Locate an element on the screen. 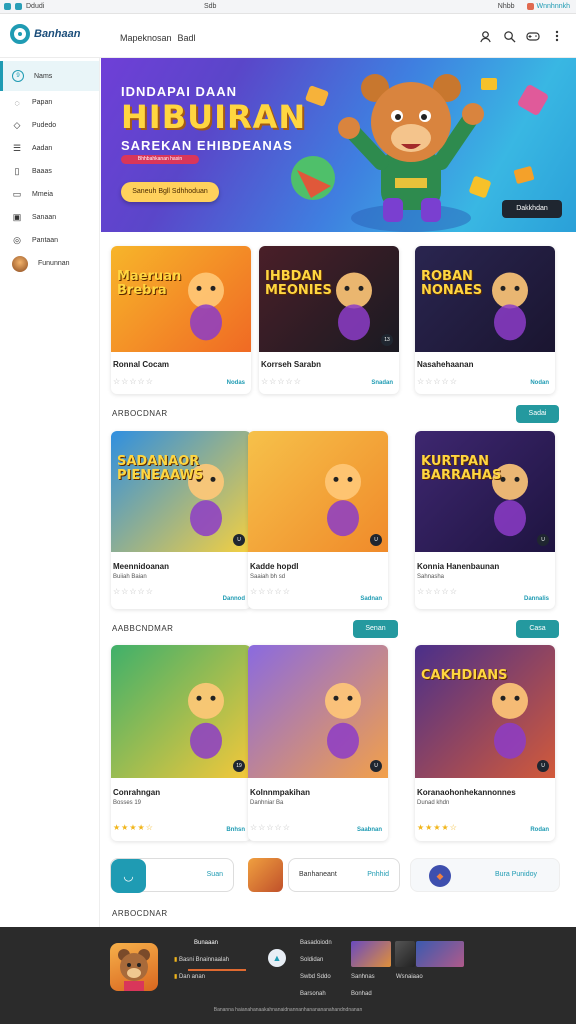 Image resolution: width=576 pixels, height=1024 pixels. logo-icon is located at coordinates (20, 34).